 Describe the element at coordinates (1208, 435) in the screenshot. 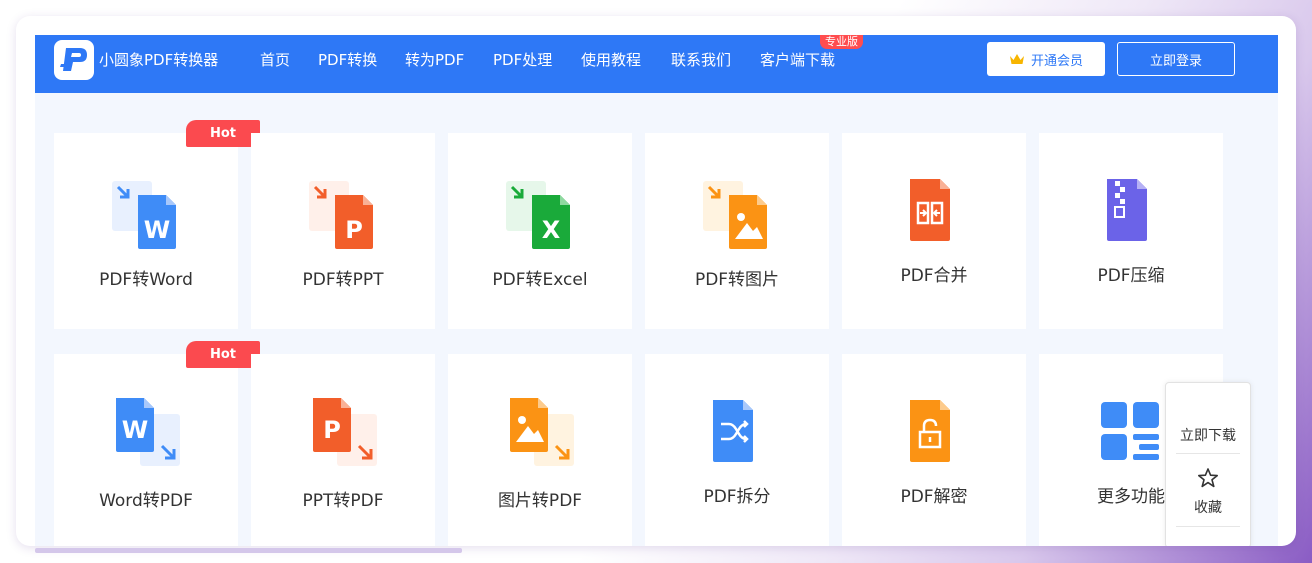

I see `download-now-button: 立即下载` at that location.